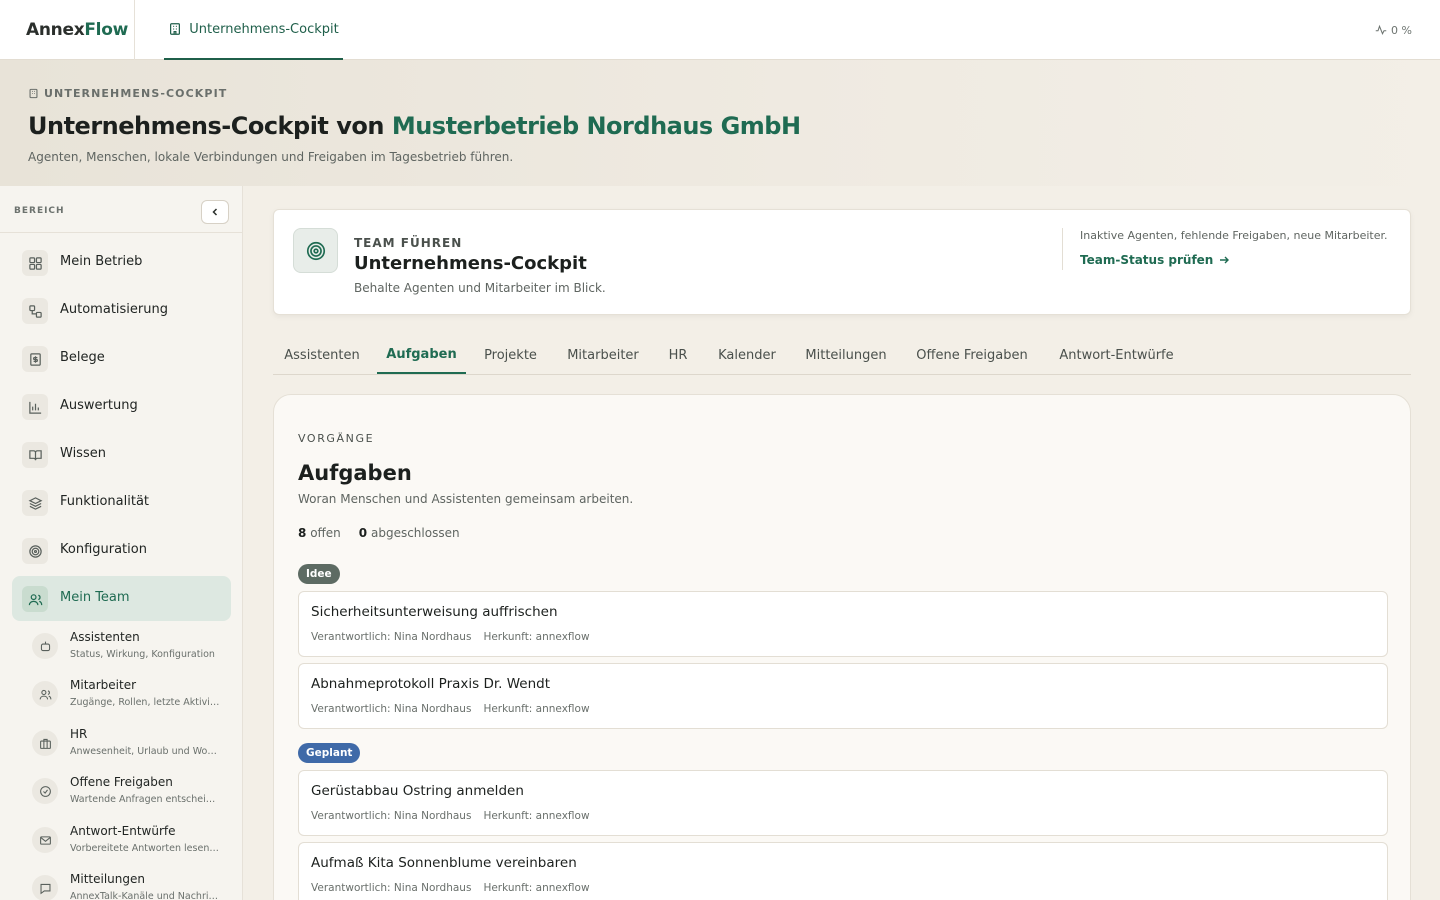 The image size is (1440, 900). What do you see at coordinates (329, 753) in the screenshot?
I see `status-badge-geplant: Geplant` at bounding box center [329, 753].